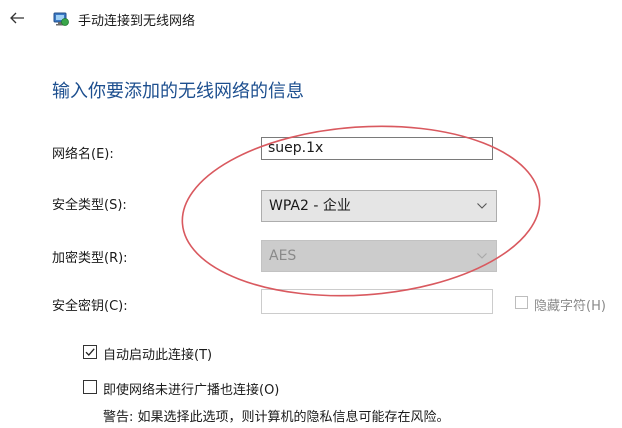 This screenshot has height=428, width=622. What do you see at coordinates (90, 387) in the screenshot?
I see `connect-hidden-checkbox` at bounding box center [90, 387].